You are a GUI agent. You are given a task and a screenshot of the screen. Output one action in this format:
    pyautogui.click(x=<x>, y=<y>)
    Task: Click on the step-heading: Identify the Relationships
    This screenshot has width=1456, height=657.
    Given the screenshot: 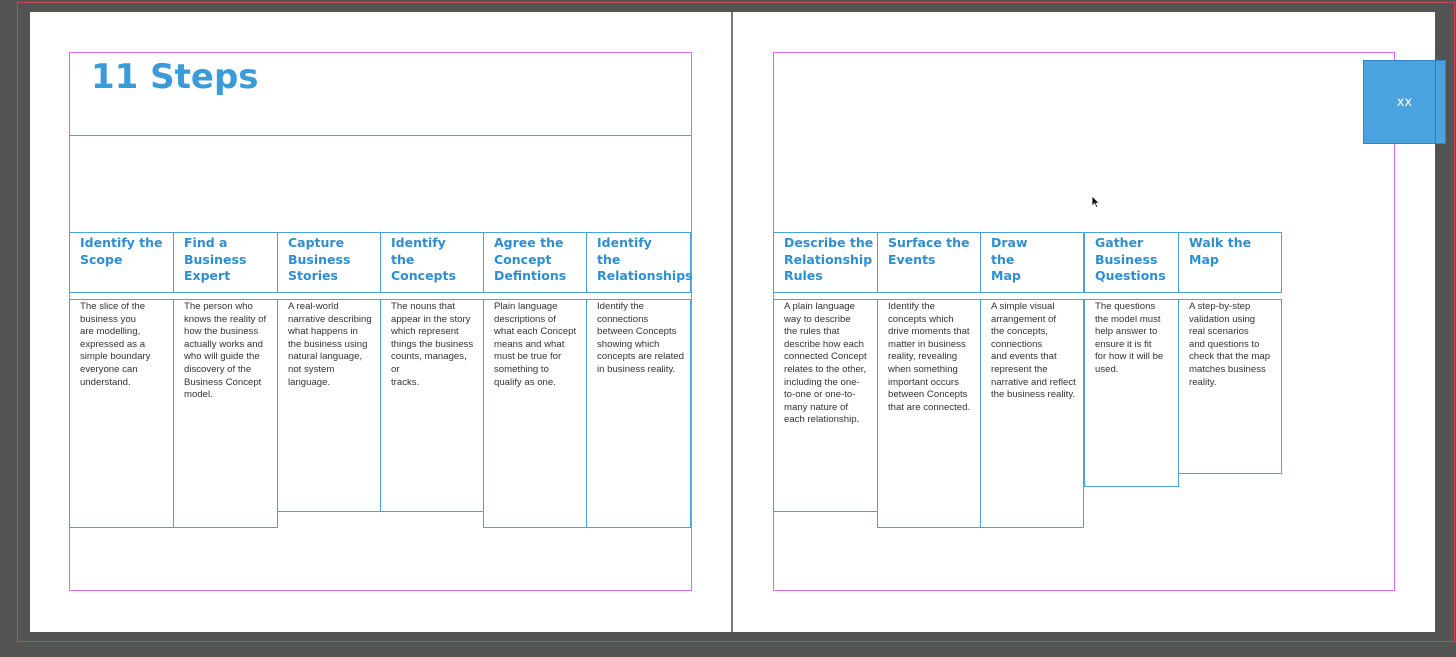 What is the action you would take?
    pyautogui.click(x=639, y=262)
    